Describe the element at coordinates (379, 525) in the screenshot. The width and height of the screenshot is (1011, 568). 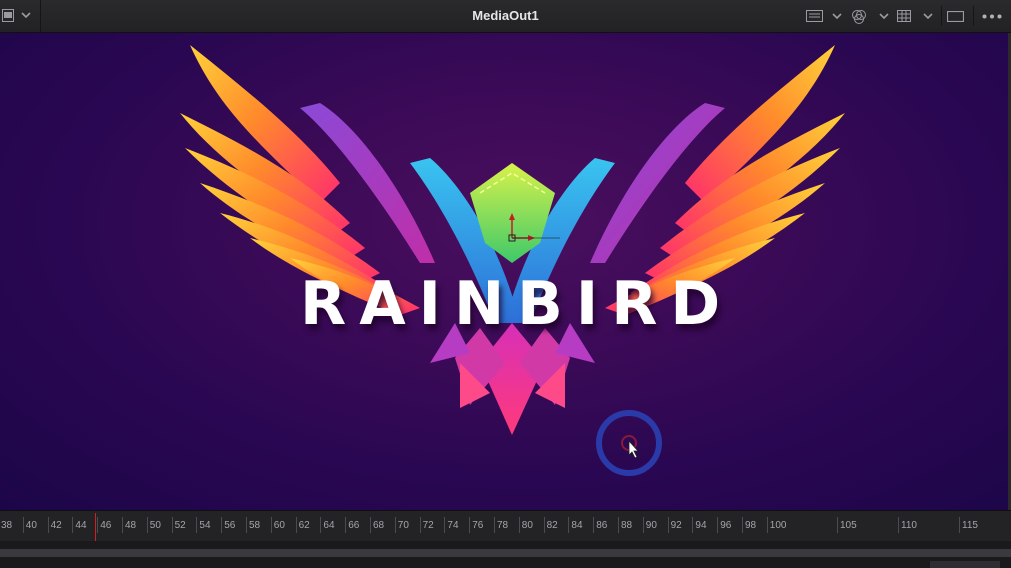
I see `tick-label: 68` at that location.